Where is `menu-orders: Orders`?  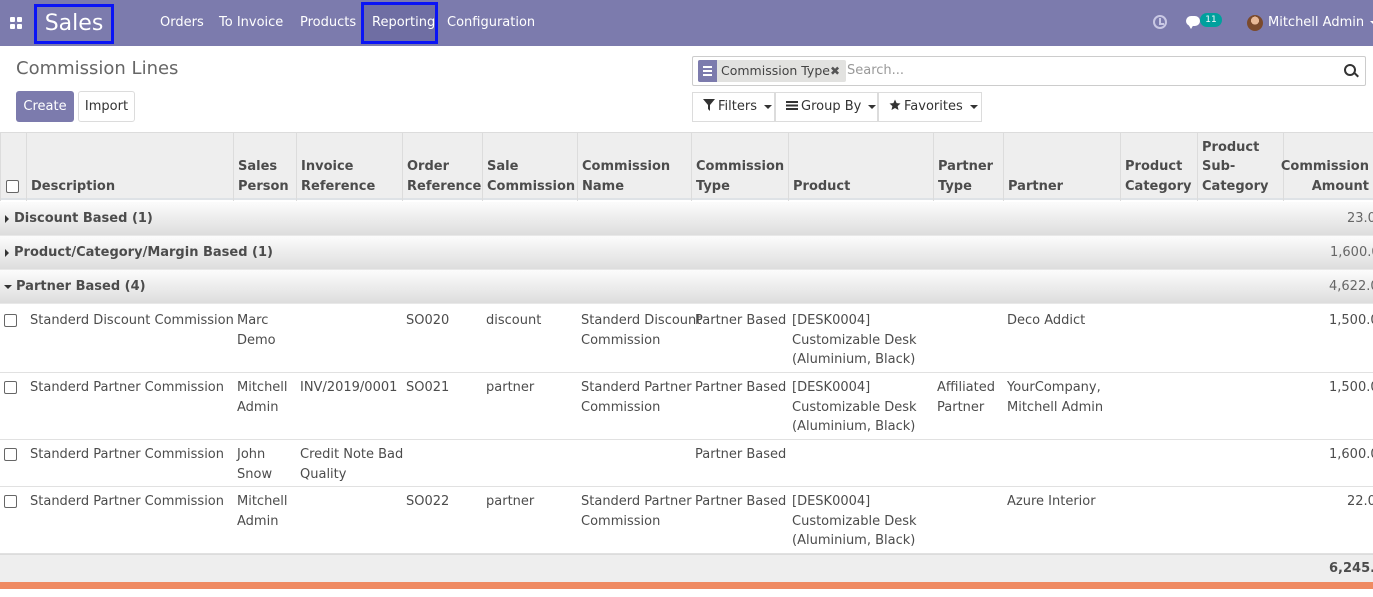 menu-orders: Orders is located at coordinates (182, 23).